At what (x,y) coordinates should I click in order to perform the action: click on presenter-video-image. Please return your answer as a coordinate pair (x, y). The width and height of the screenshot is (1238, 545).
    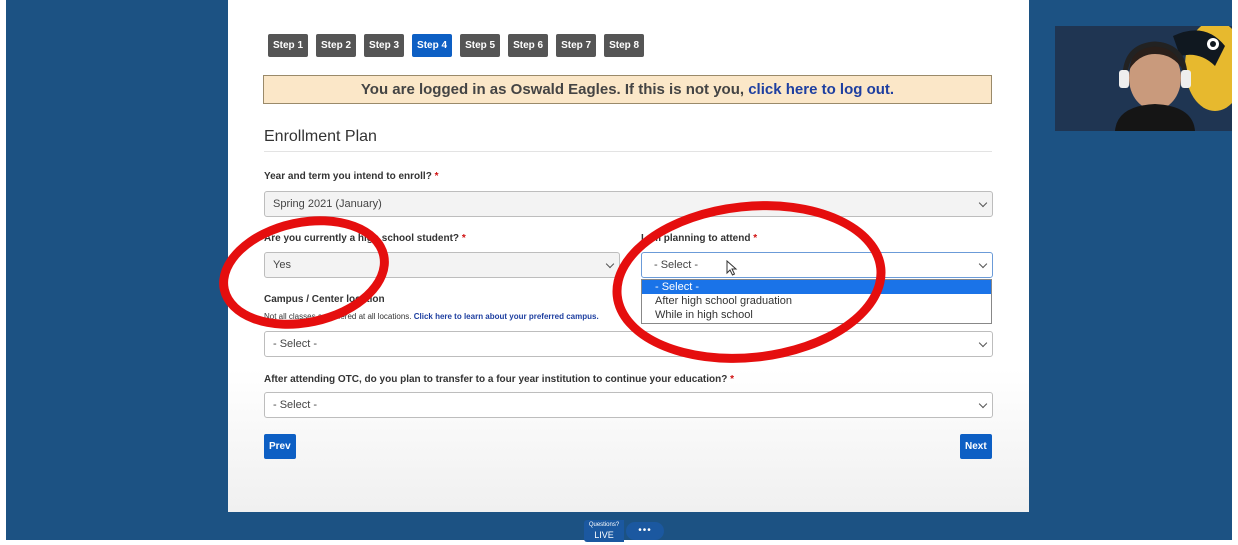
    Looking at the image, I should click on (1143, 78).